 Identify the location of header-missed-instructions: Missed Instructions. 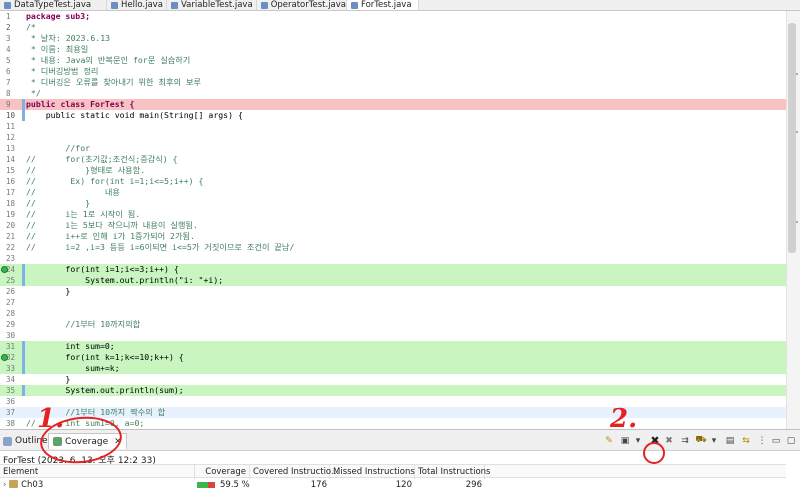
(372, 472).